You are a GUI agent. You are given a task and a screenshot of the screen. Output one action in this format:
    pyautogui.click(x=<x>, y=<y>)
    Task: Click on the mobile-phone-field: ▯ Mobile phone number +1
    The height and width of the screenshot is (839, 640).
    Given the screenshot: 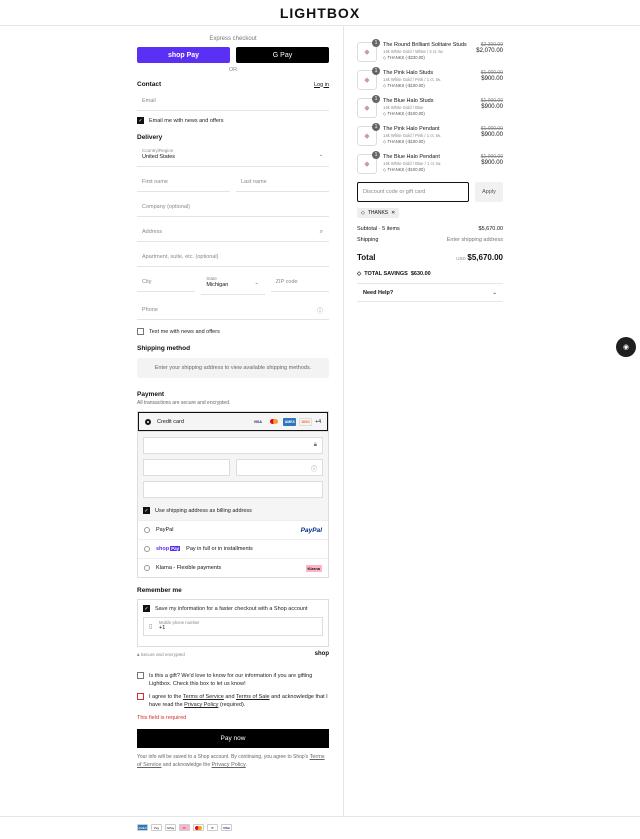 What is the action you would take?
    pyautogui.click(x=233, y=626)
    